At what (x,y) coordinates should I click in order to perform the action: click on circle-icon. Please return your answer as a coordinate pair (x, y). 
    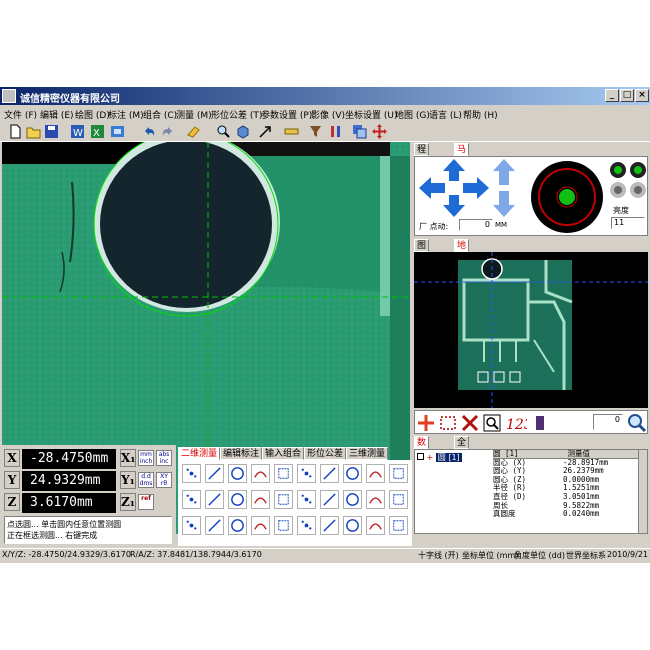
    Looking at the image, I should click on (329, 473).